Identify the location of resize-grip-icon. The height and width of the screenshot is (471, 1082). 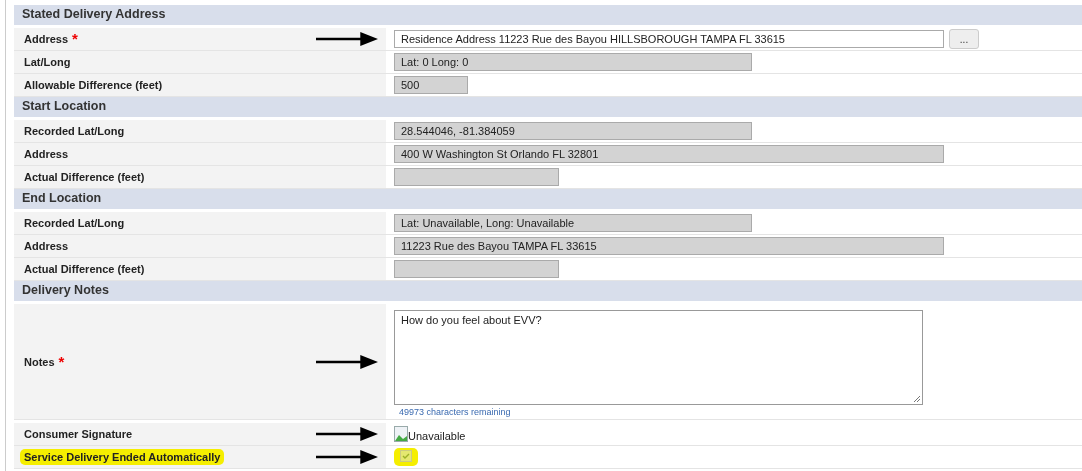
(917, 399).